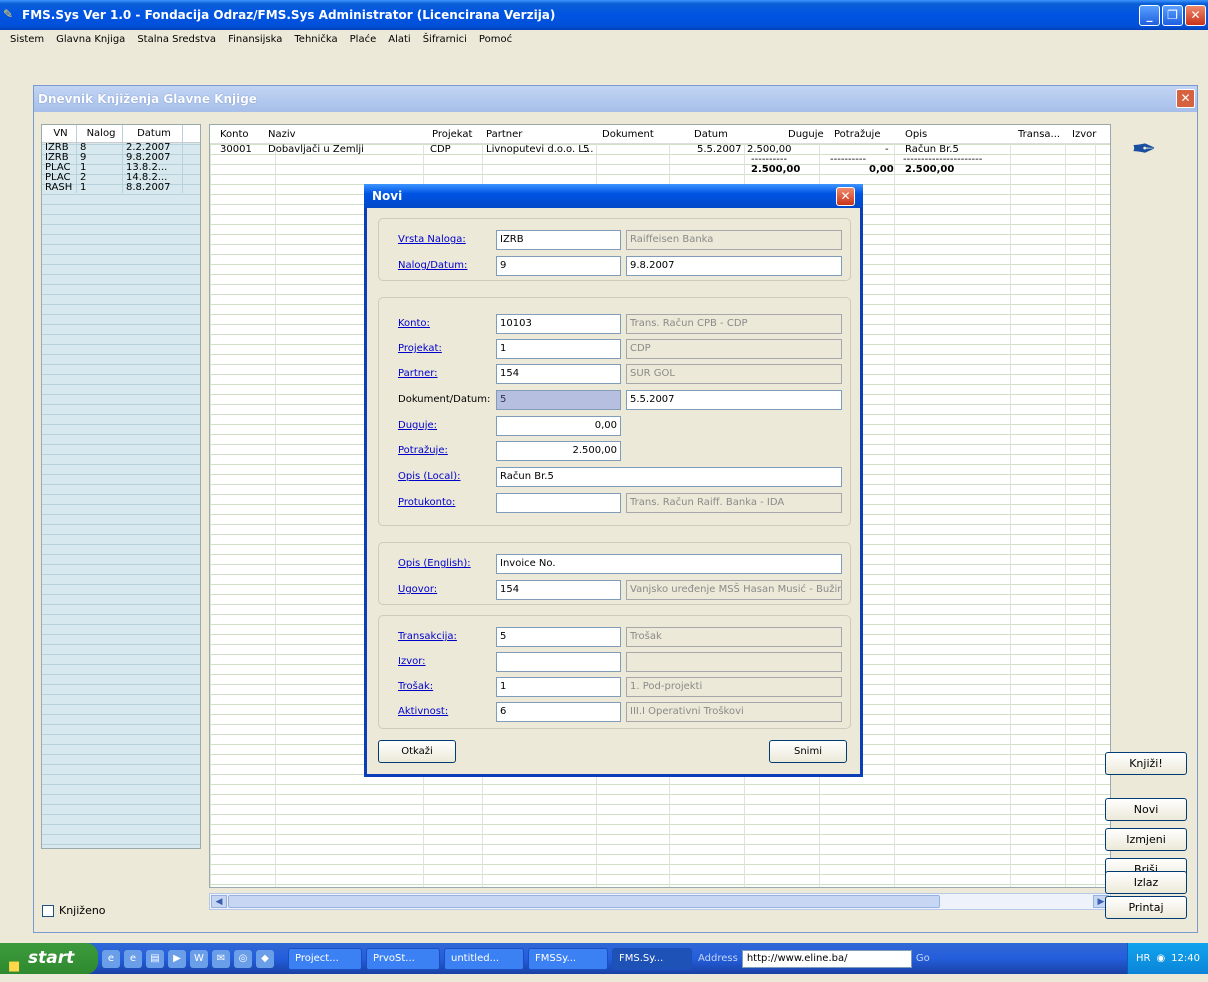 Image resolution: width=1208 pixels, height=982 pixels. I want to click on knjizeno-checkbox, so click(48, 910).